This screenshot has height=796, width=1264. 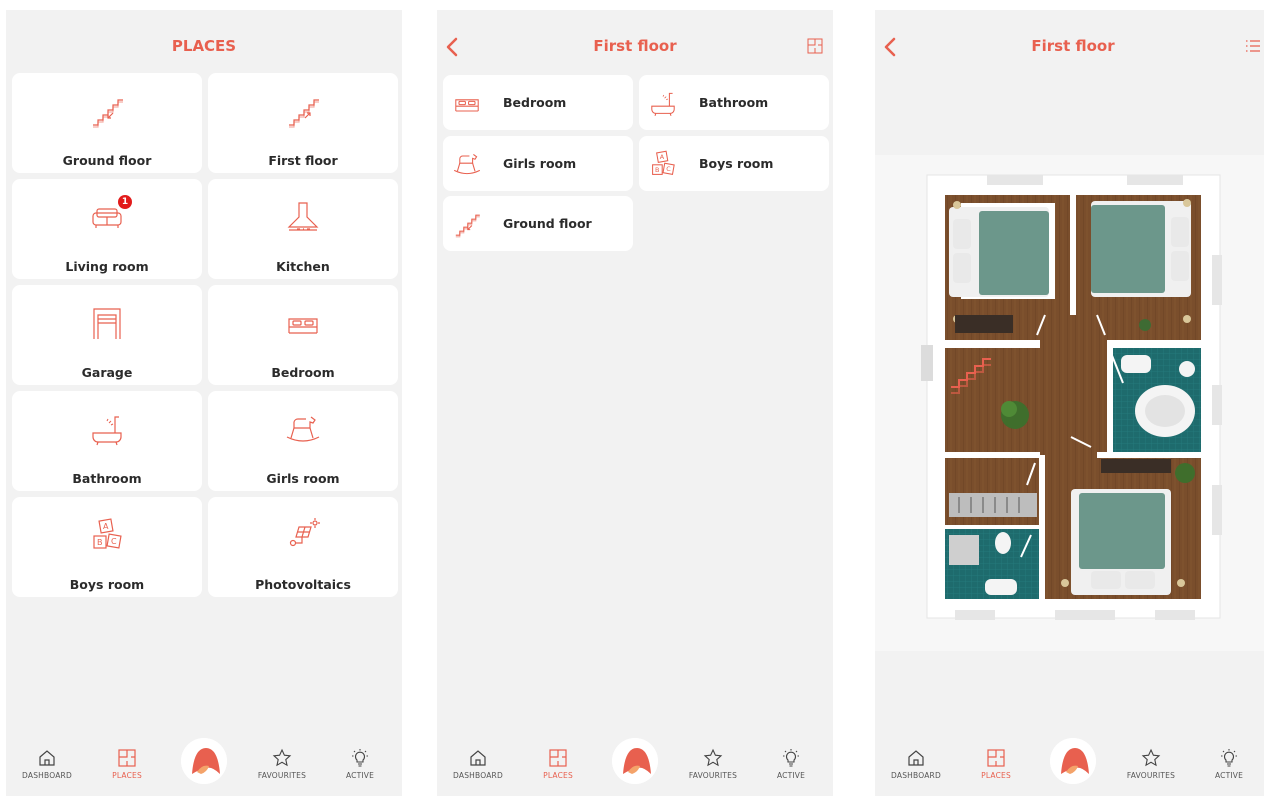 I want to click on tile-bedroom: Bedroom, so click(x=303, y=335).